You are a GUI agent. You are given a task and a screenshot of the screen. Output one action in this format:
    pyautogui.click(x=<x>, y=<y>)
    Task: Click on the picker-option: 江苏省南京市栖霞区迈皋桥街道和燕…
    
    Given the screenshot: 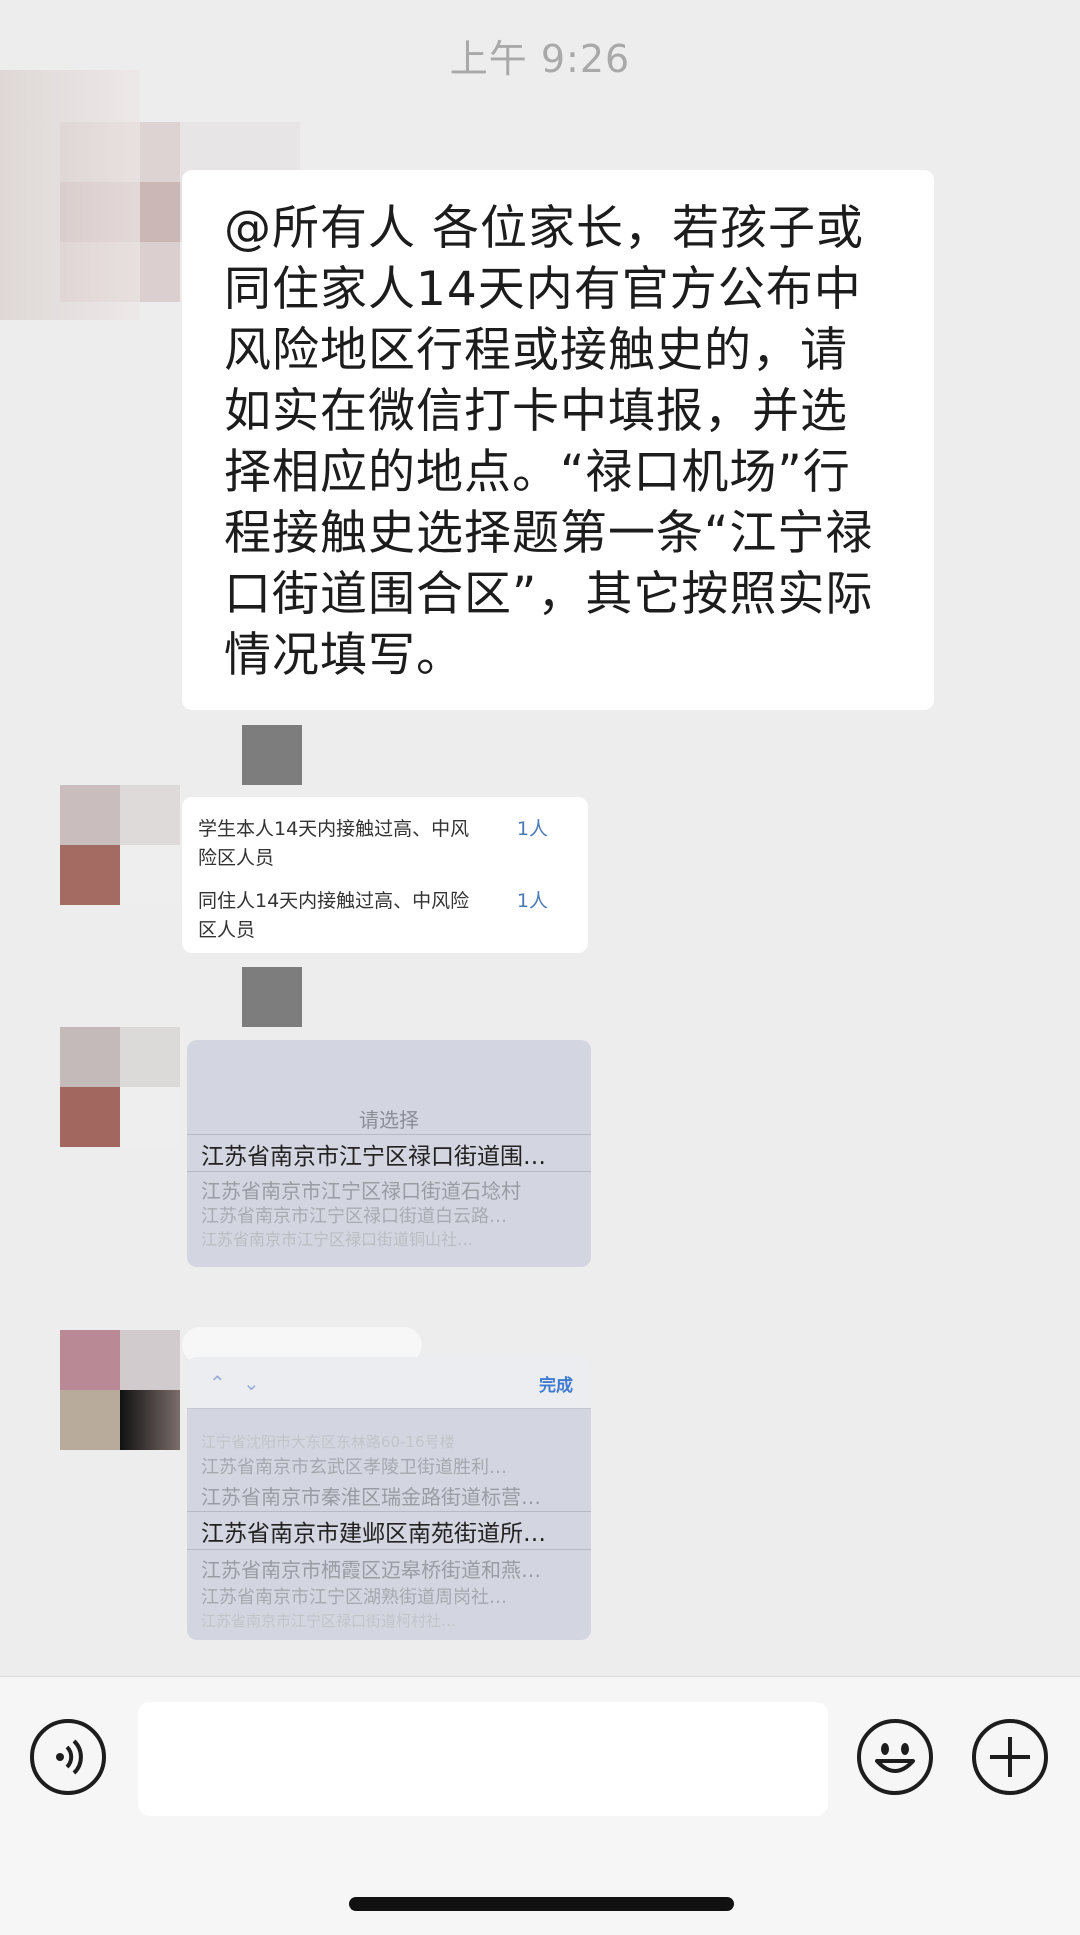 What is the action you would take?
    pyautogui.click(x=371, y=1570)
    